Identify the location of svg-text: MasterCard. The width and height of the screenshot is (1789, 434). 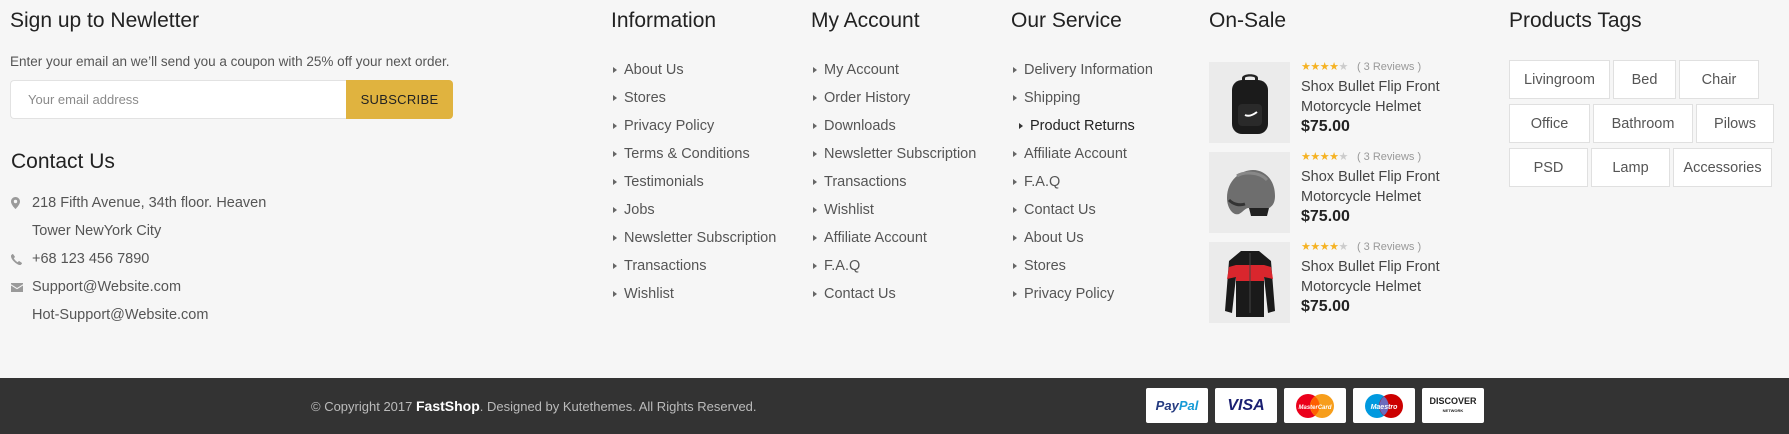
(1314, 408).